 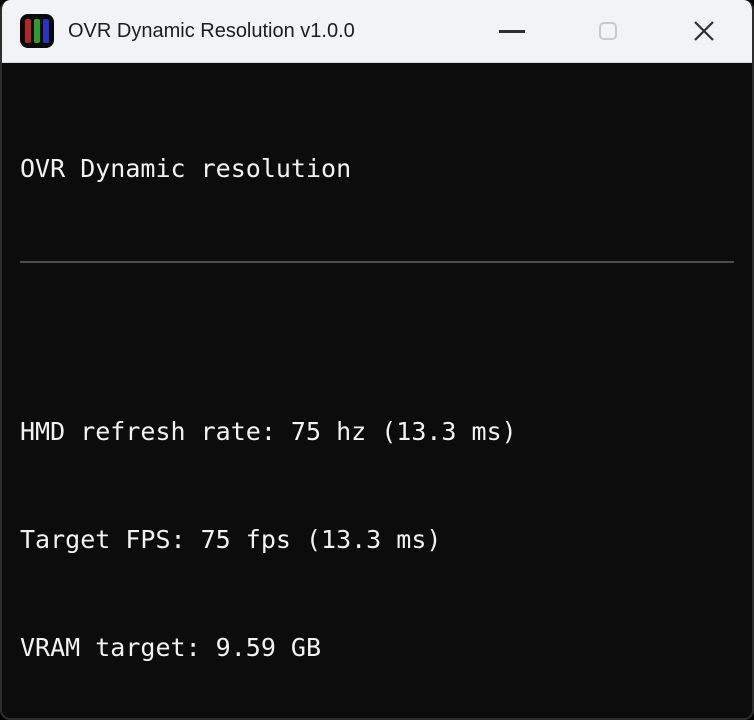 I want to click on app-icon, so click(x=37, y=31).